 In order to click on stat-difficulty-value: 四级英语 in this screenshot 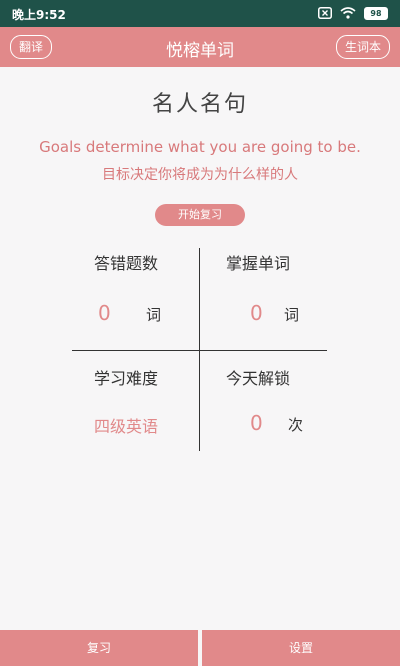, I will do `click(126, 425)`.